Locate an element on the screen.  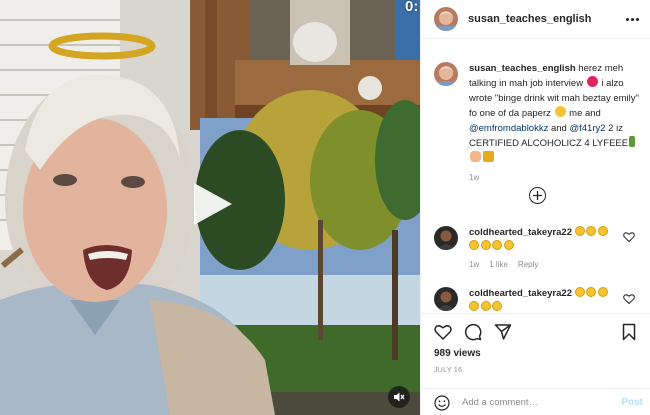
post-comment-button: Post is located at coordinates (632, 402).